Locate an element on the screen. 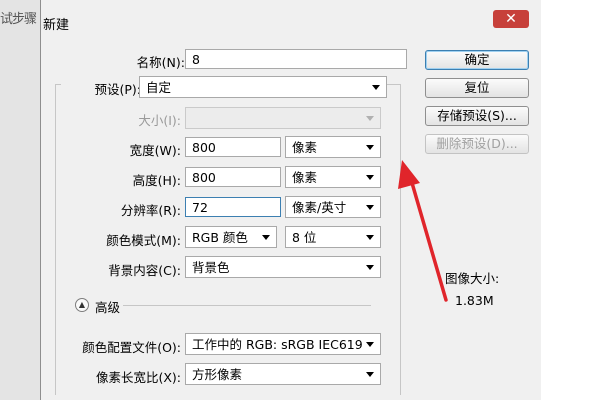 This screenshot has height=400, width=600. annotation-arrow-shaft is located at coordinates (428, 238).